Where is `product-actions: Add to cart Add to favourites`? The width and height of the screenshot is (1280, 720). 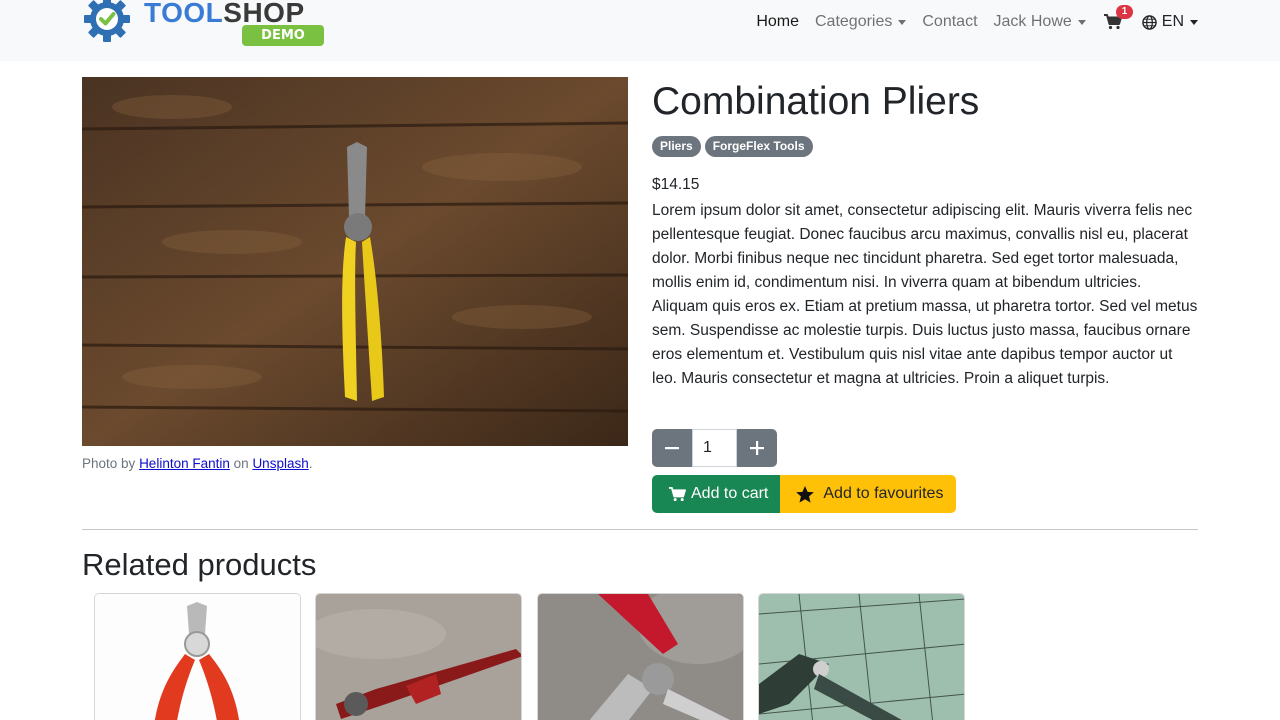 product-actions: Add to cart Add to favourites is located at coordinates (804, 494).